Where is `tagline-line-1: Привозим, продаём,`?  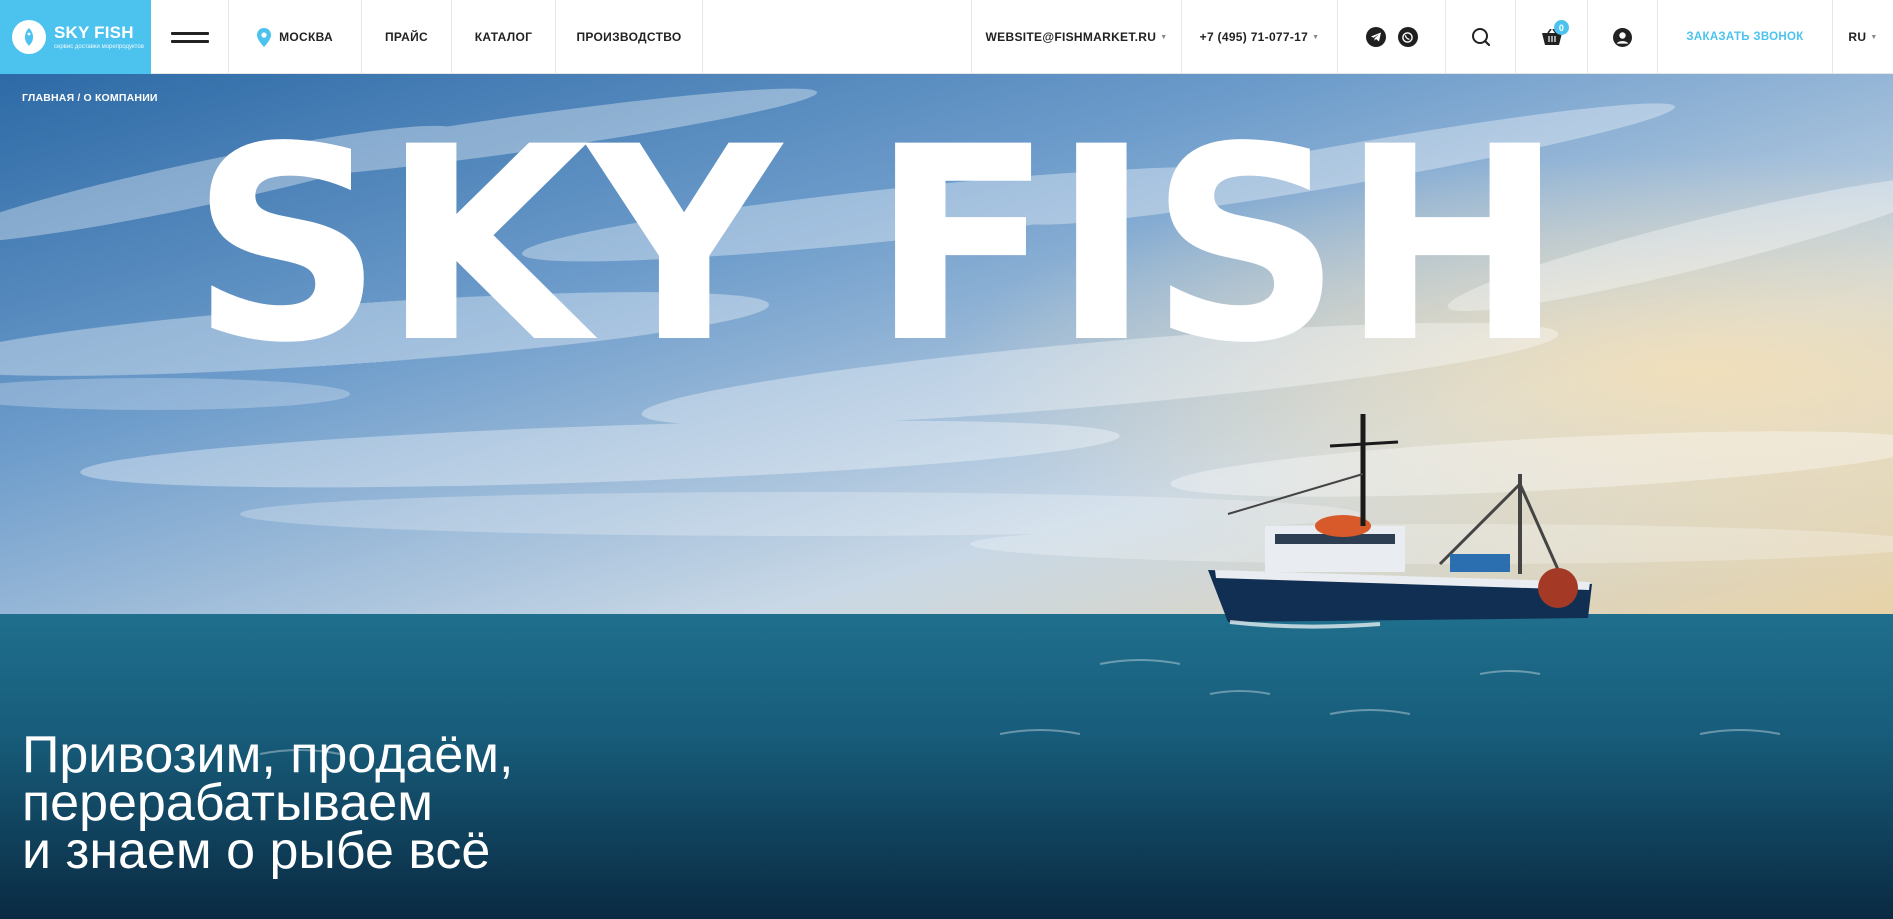
tagline-line-1: Привозим, продаём, is located at coordinates (268, 755).